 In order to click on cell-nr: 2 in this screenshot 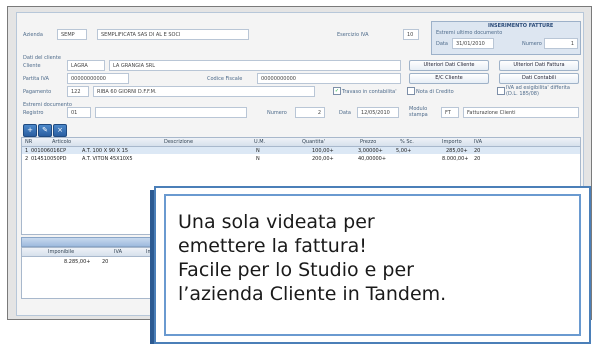, I will do `click(27, 159)`.